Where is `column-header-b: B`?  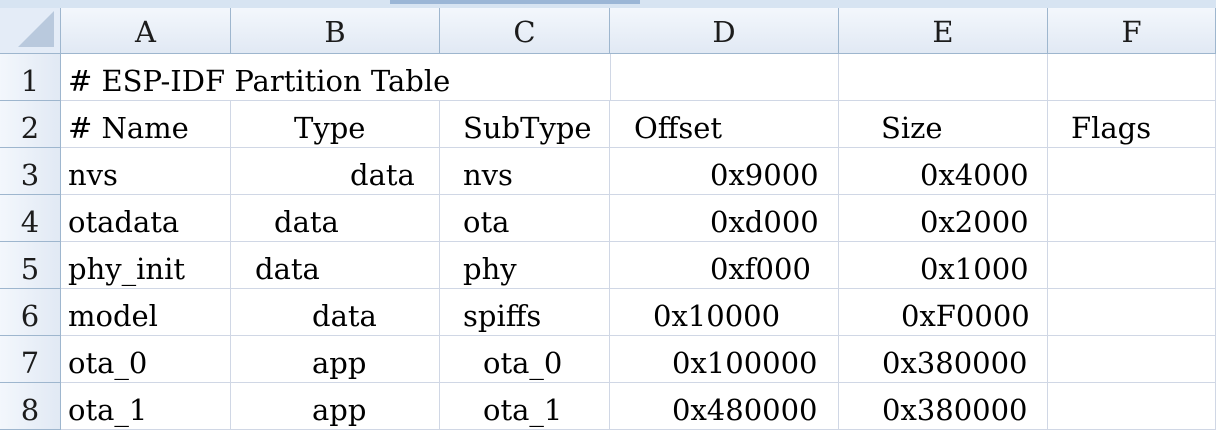
column-header-b: B is located at coordinates (335, 31).